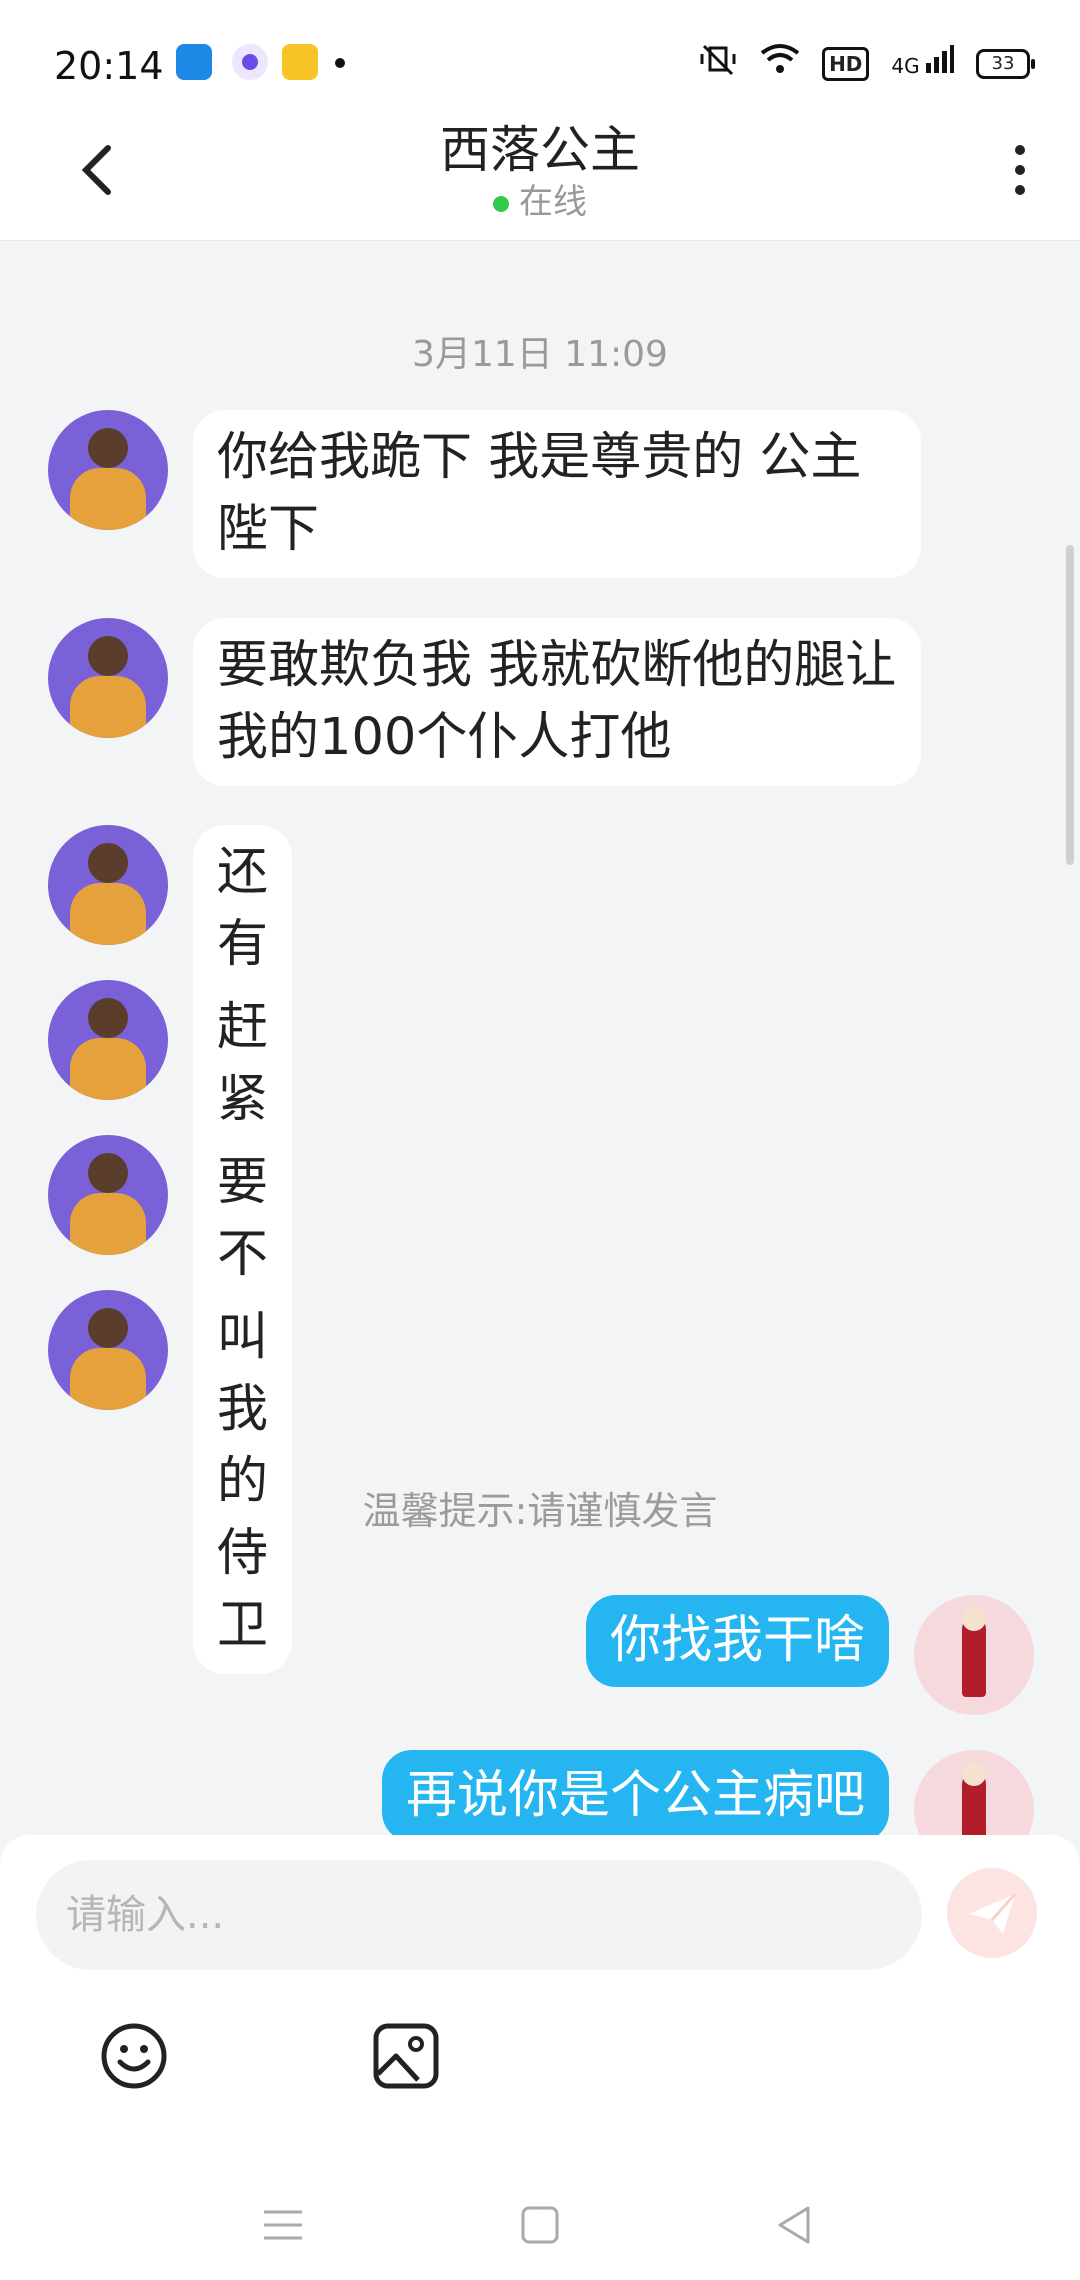  Describe the element at coordinates (846, 64) in the screenshot. I see `hd-voice-icon: HD` at that location.